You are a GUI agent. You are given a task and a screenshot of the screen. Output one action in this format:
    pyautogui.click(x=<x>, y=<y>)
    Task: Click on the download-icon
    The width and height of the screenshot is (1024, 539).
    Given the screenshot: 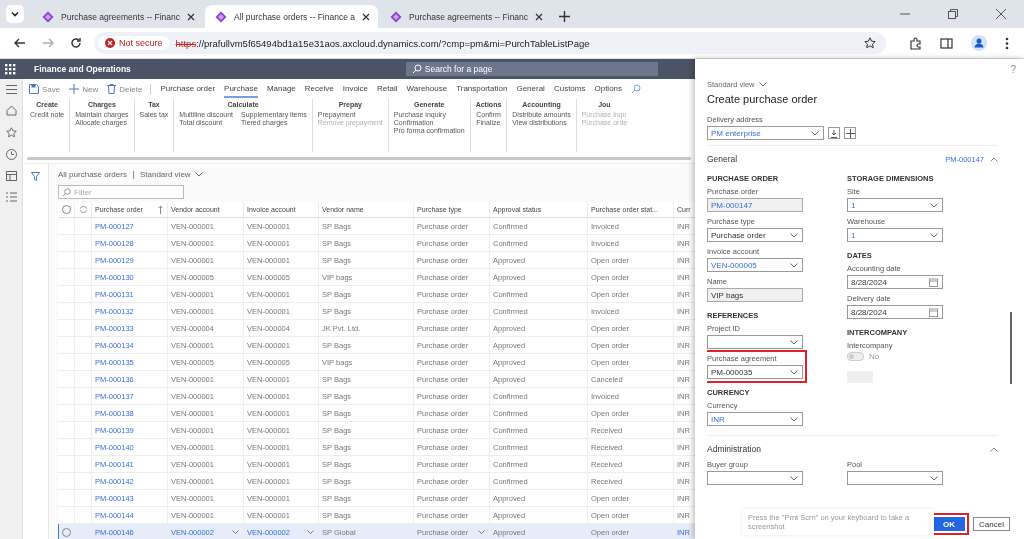 What is the action you would take?
    pyautogui.click(x=834, y=133)
    